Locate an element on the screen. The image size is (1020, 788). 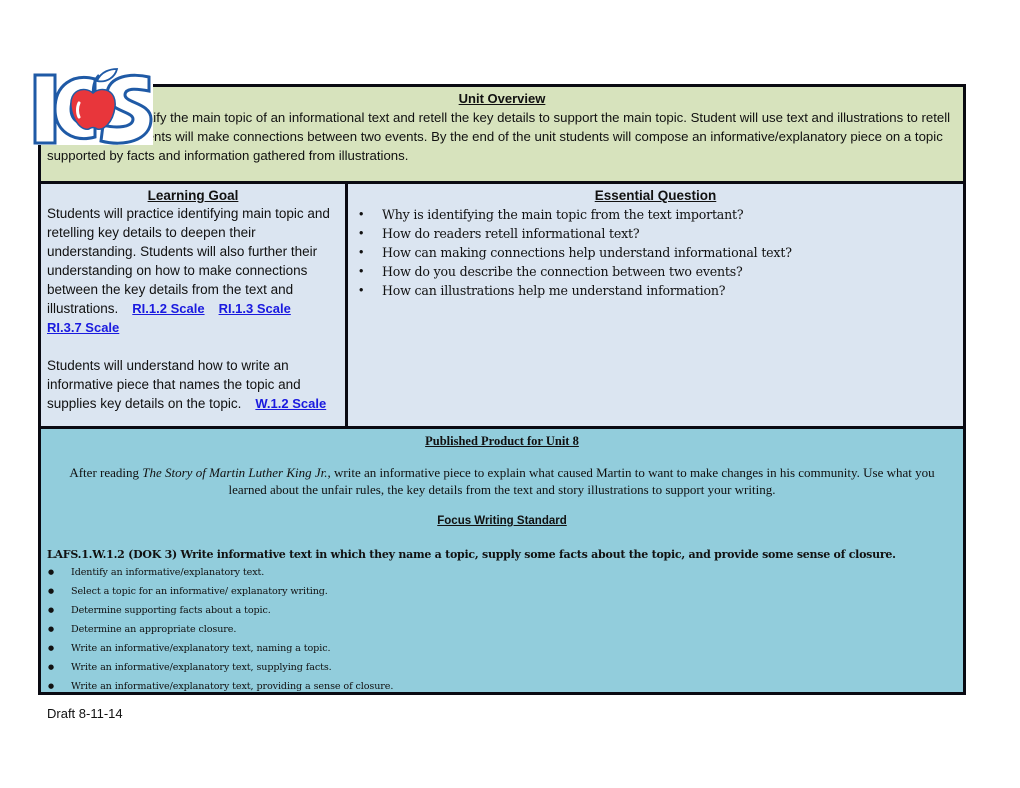
draft-label: Draft 8-11-14 is located at coordinates (85, 713).